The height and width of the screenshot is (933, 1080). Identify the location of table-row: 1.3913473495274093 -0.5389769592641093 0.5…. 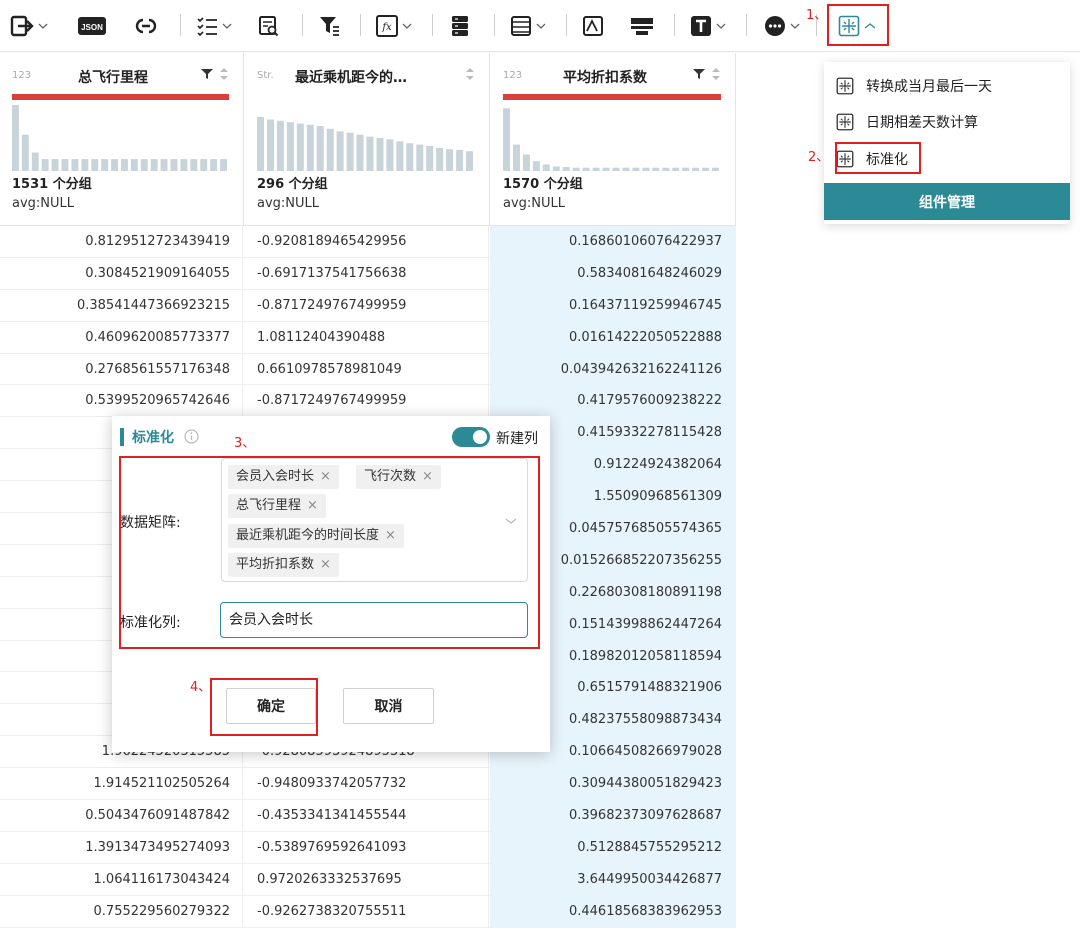
(368, 847).